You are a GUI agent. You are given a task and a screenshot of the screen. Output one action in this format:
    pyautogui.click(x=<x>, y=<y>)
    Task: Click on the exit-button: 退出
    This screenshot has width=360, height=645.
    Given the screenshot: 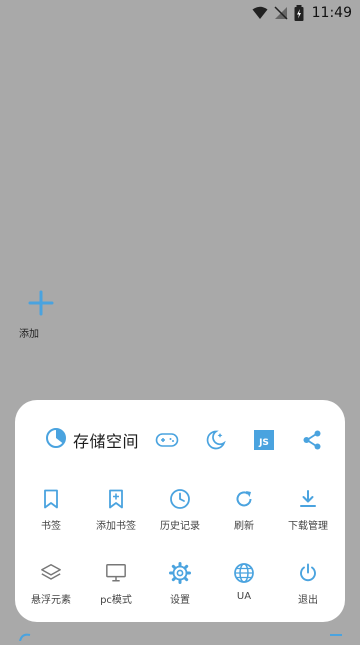 What is the action you would take?
    pyautogui.click(x=308, y=584)
    